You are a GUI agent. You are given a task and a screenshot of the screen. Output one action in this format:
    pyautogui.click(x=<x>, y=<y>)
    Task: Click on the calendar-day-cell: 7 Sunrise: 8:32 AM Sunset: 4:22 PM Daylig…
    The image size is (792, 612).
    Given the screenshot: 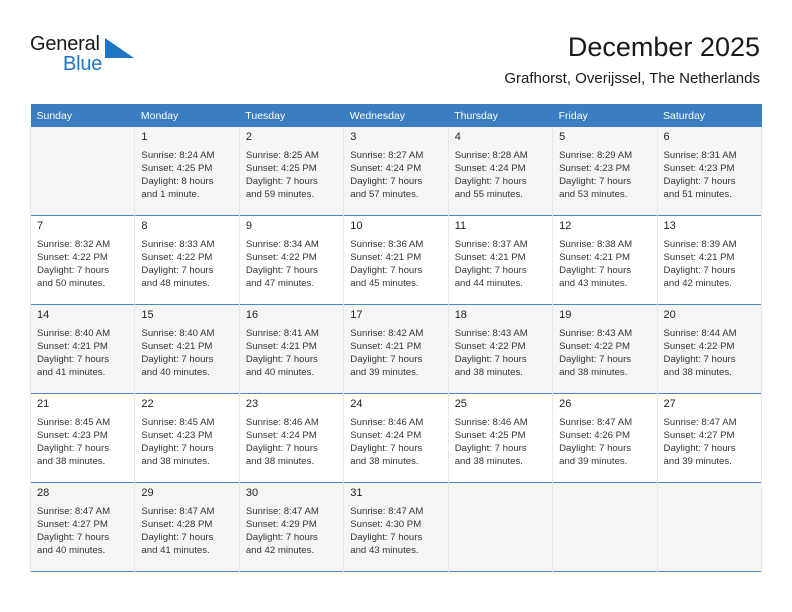 What is the action you would take?
    pyautogui.click(x=82, y=260)
    